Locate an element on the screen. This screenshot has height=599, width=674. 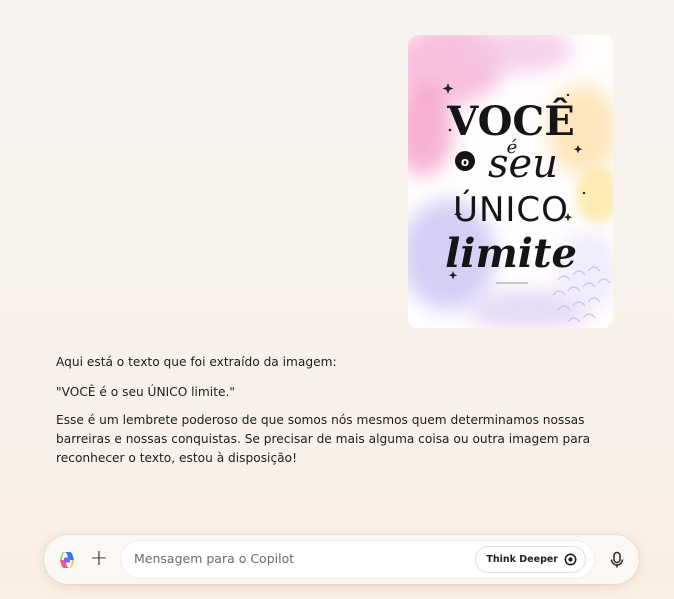
copilot-logo-icon is located at coordinates (67, 560).